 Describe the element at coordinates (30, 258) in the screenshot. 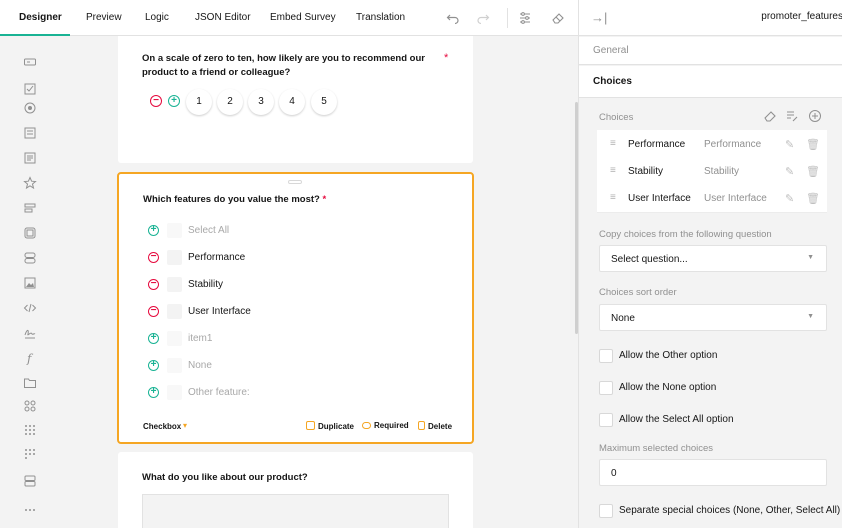

I see `boolean-icon` at that location.